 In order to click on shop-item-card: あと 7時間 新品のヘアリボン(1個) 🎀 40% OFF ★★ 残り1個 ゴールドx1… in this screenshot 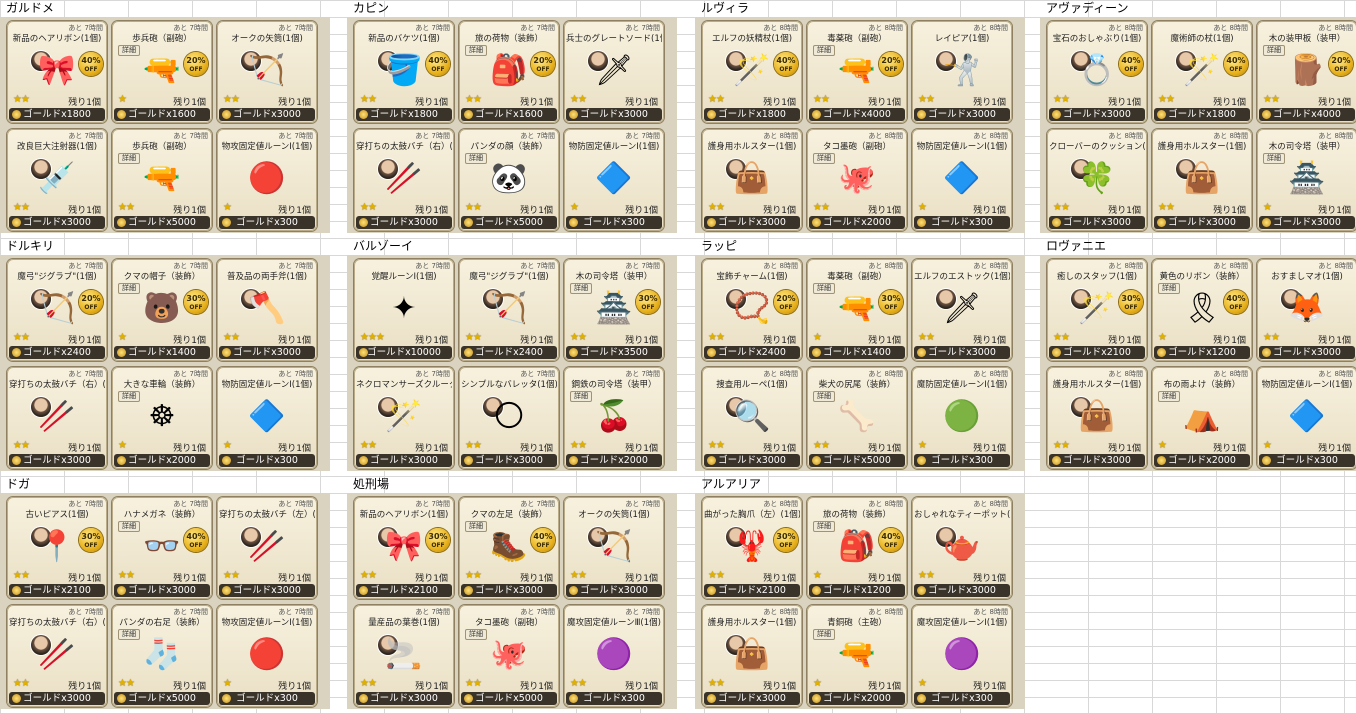, I will do `click(57, 72)`.